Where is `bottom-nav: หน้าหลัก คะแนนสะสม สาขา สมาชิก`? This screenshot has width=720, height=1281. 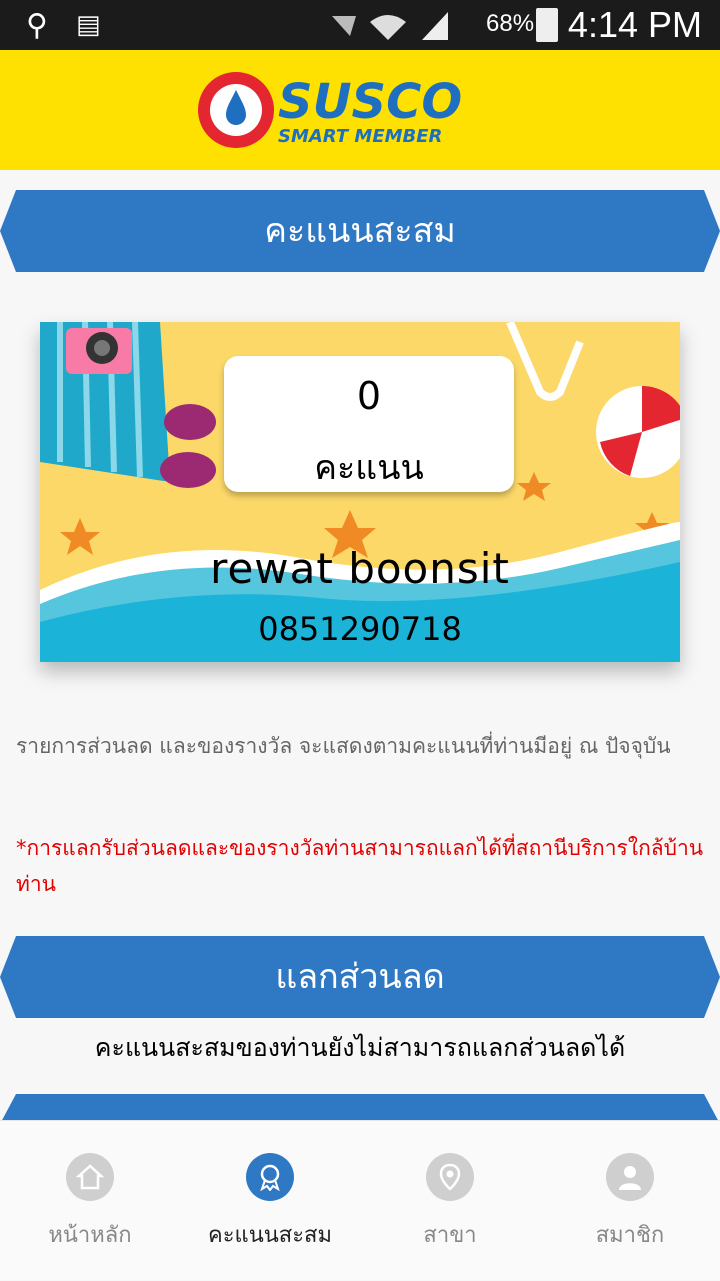
bottom-nav: หน้าหลัก คะแนนสะสม สาขา สมาชิก is located at coordinates (360, 1200).